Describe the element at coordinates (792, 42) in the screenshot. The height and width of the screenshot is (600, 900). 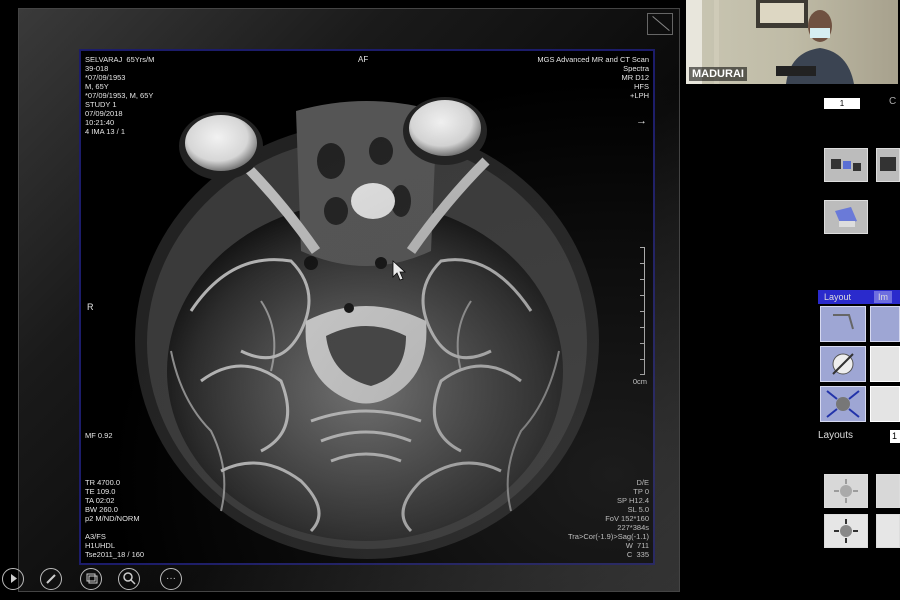
I see `video-feed: MADURAI` at that location.